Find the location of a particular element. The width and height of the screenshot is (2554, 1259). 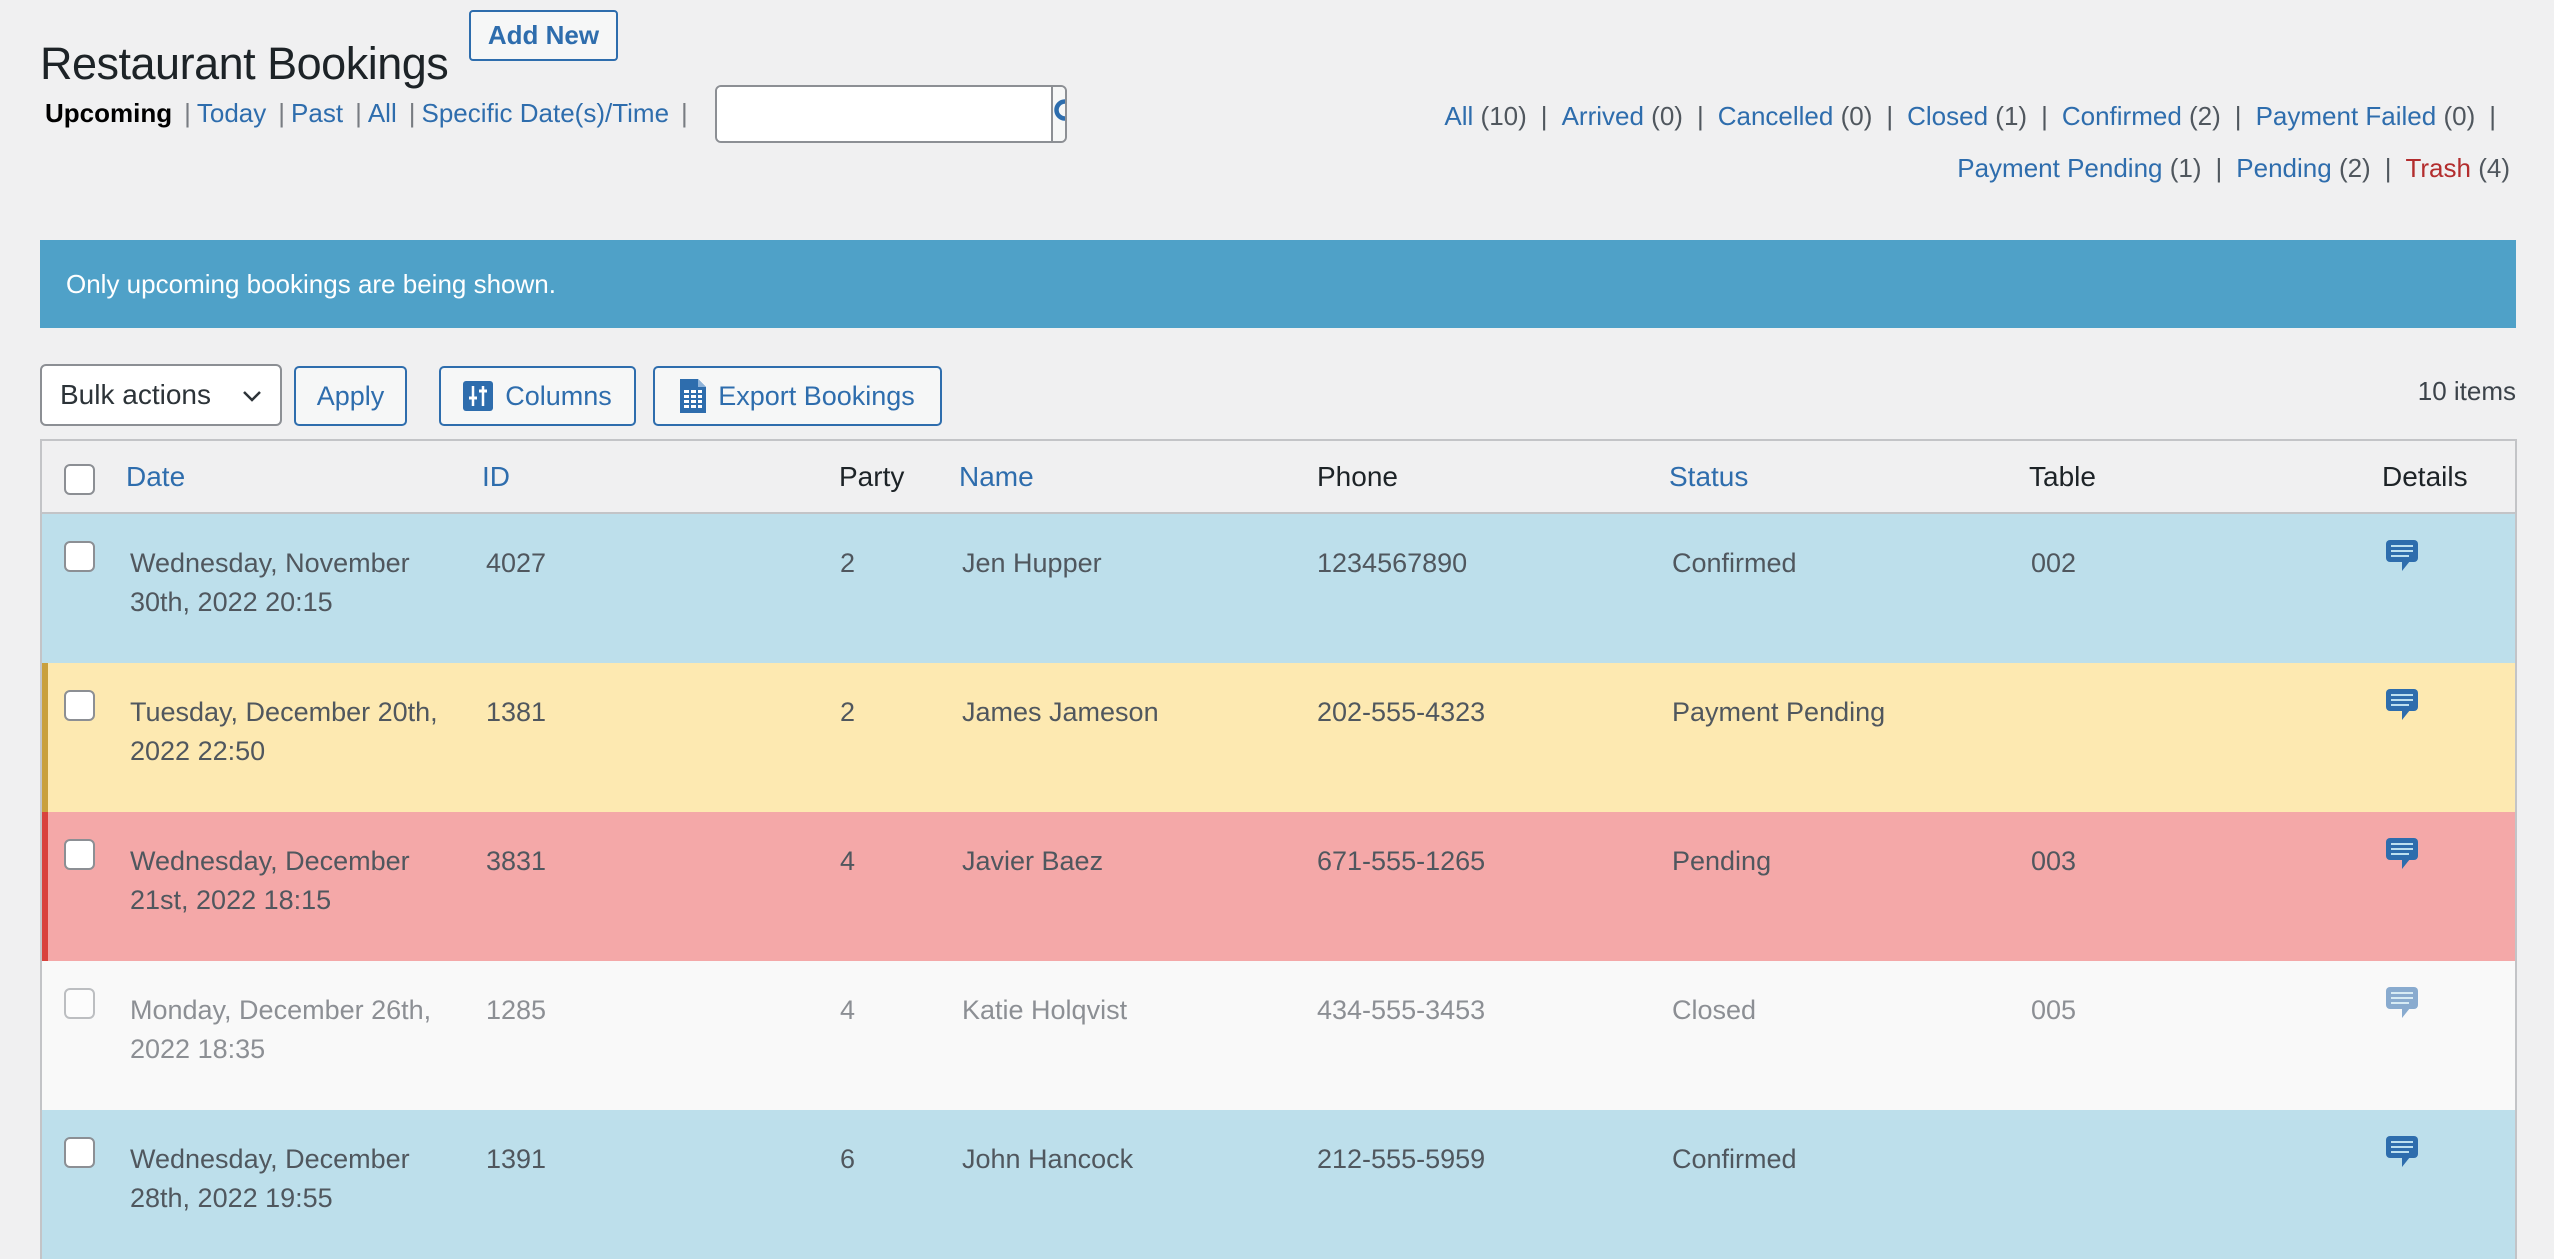

column-header-table: Table is located at coordinates (2062, 476).